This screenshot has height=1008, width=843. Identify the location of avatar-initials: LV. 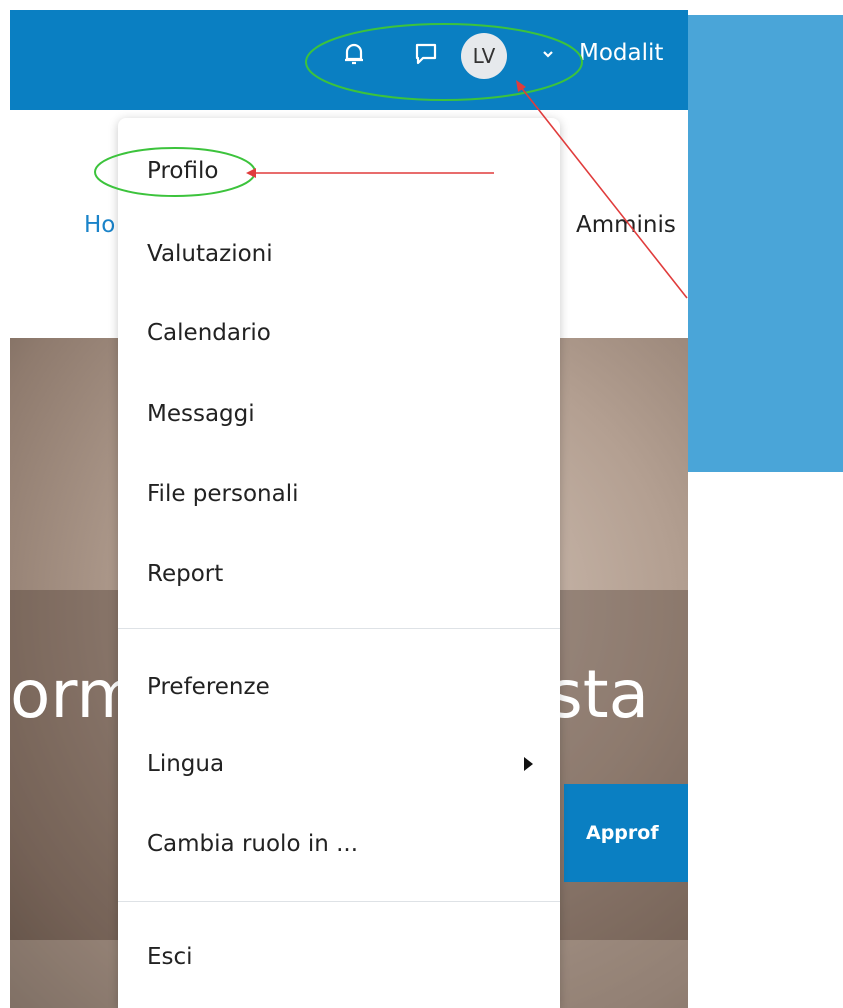
(484, 56).